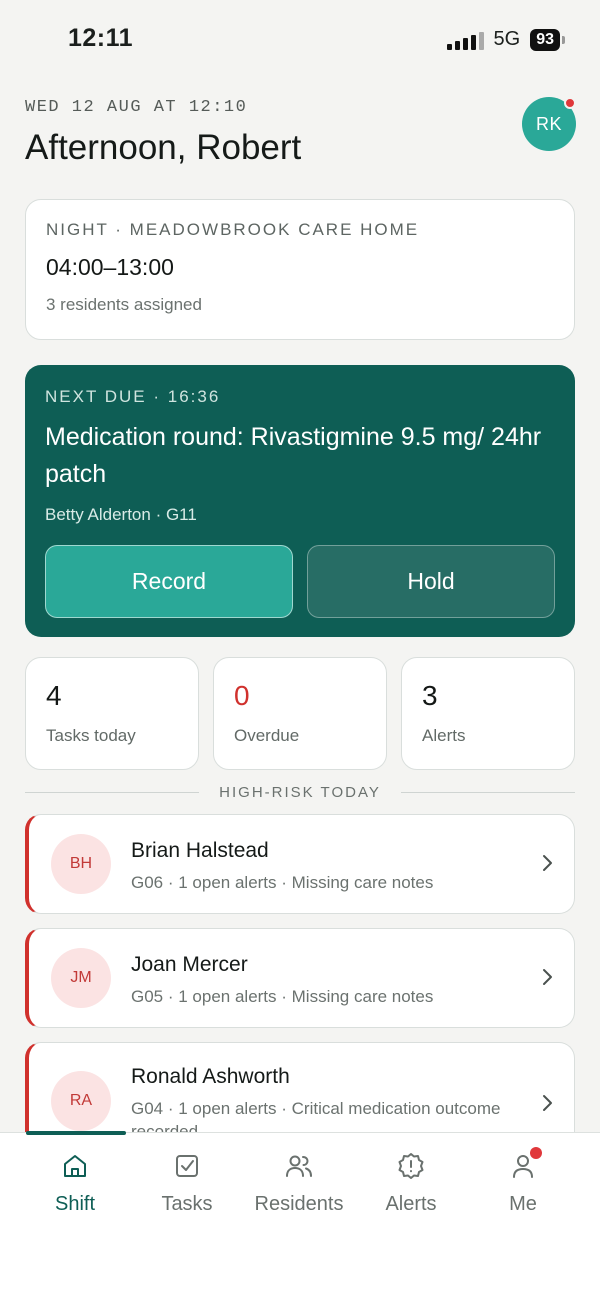 This screenshot has width=600, height=1298. I want to click on home-icon, so click(75, 1166).